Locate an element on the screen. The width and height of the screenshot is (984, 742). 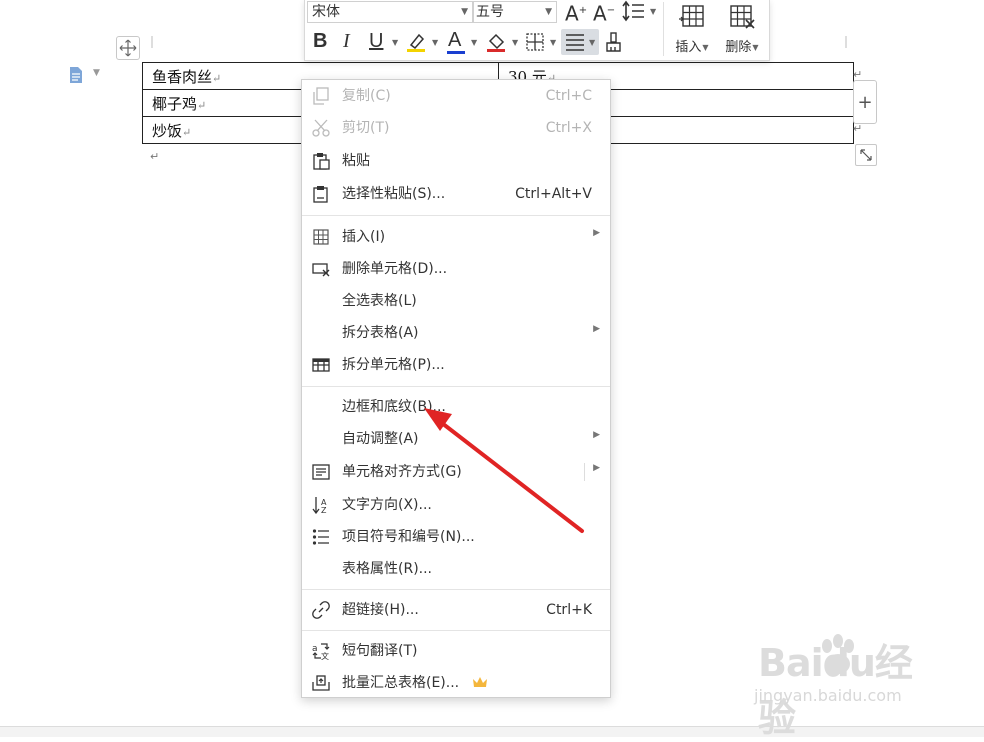
plus-icon: + is located at coordinates (865, 102).